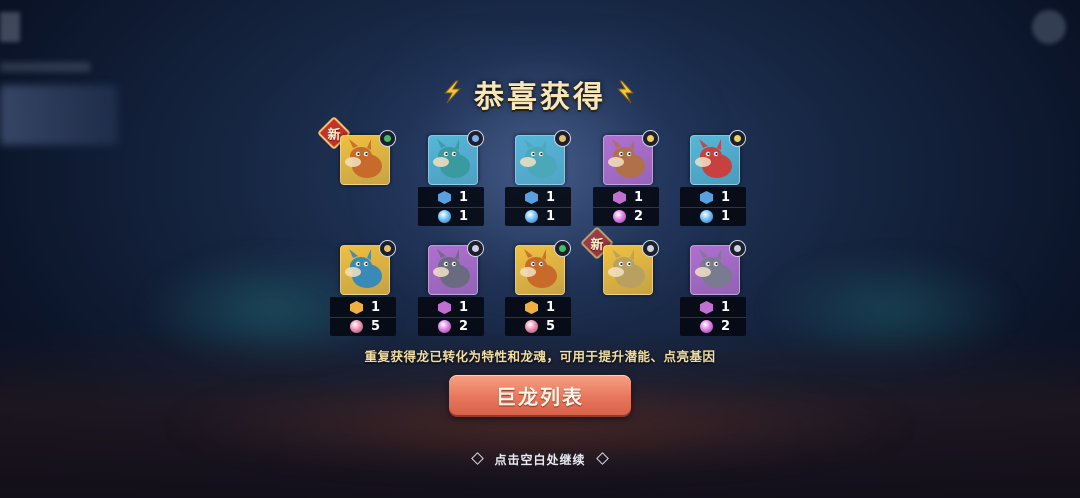 This screenshot has height=498, width=1080. What do you see at coordinates (540, 395) in the screenshot?
I see `dragon-list-button: 巨龙列表` at bounding box center [540, 395].